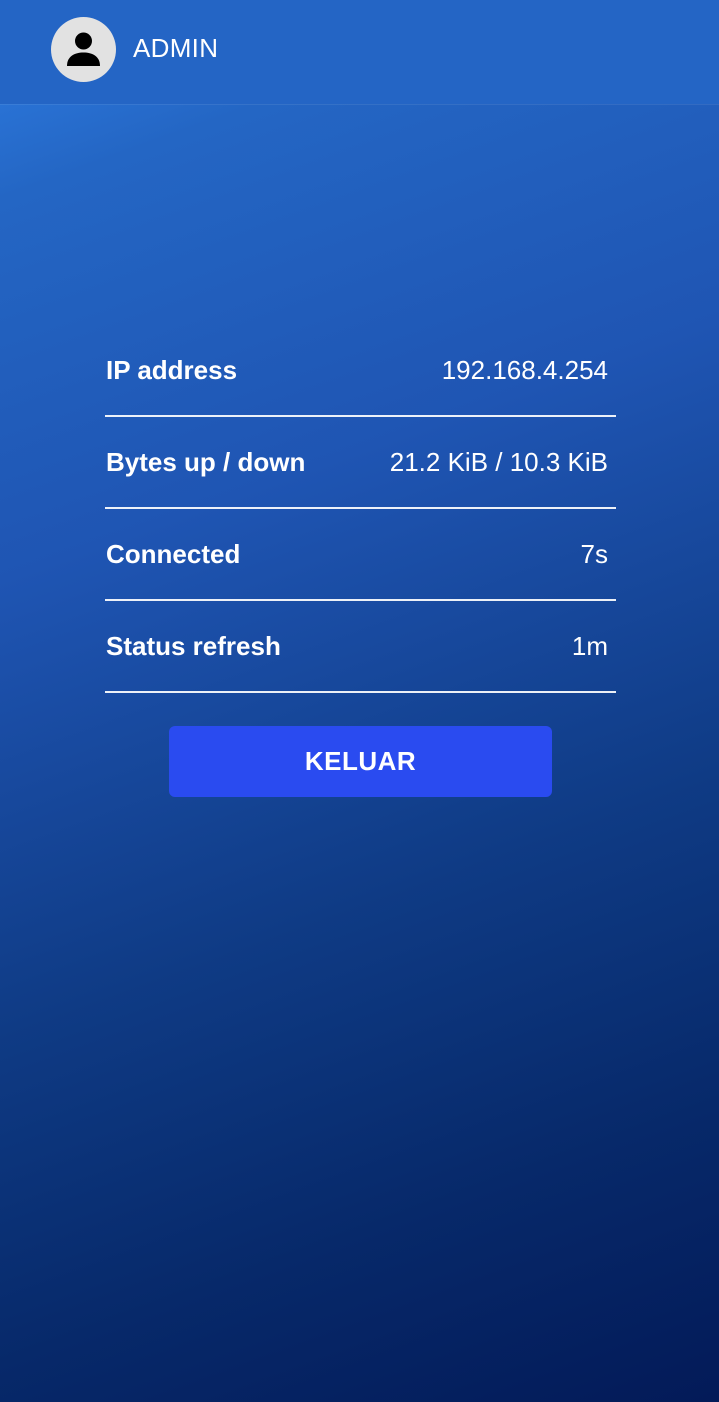  What do you see at coordinates (193, 646) in the screenshot?
I see `status-label: Status refresh` at bounding box center [193, 646].